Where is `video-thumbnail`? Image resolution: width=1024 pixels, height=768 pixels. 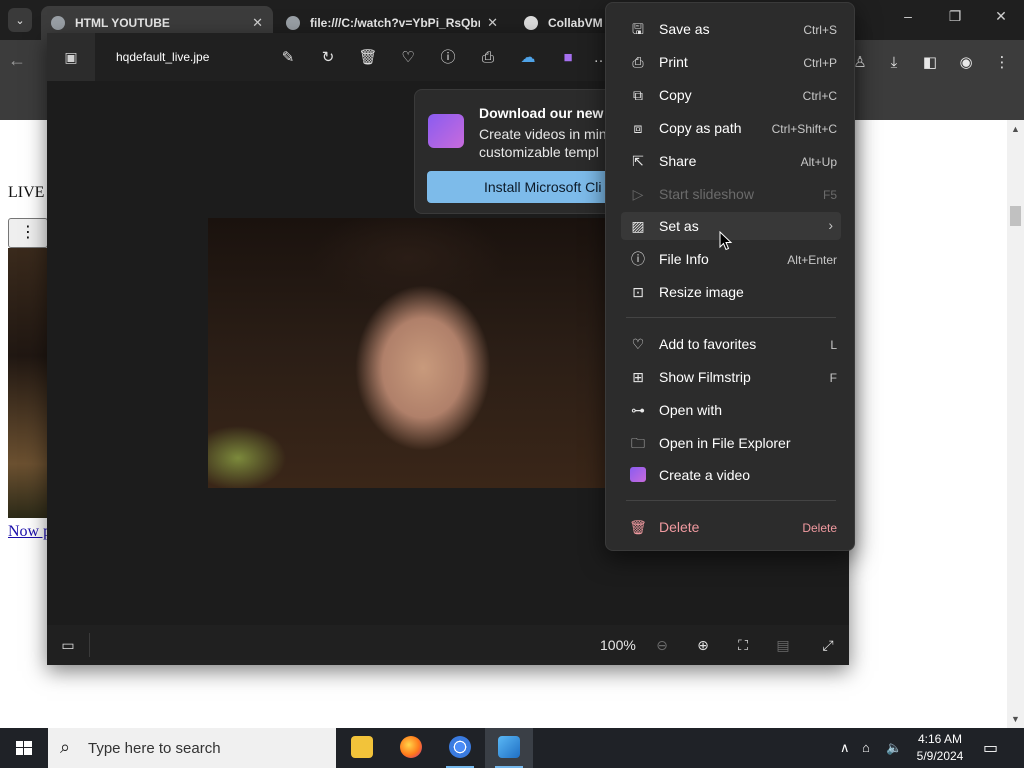
video-thumbnail is located at coordinates (28, 383).